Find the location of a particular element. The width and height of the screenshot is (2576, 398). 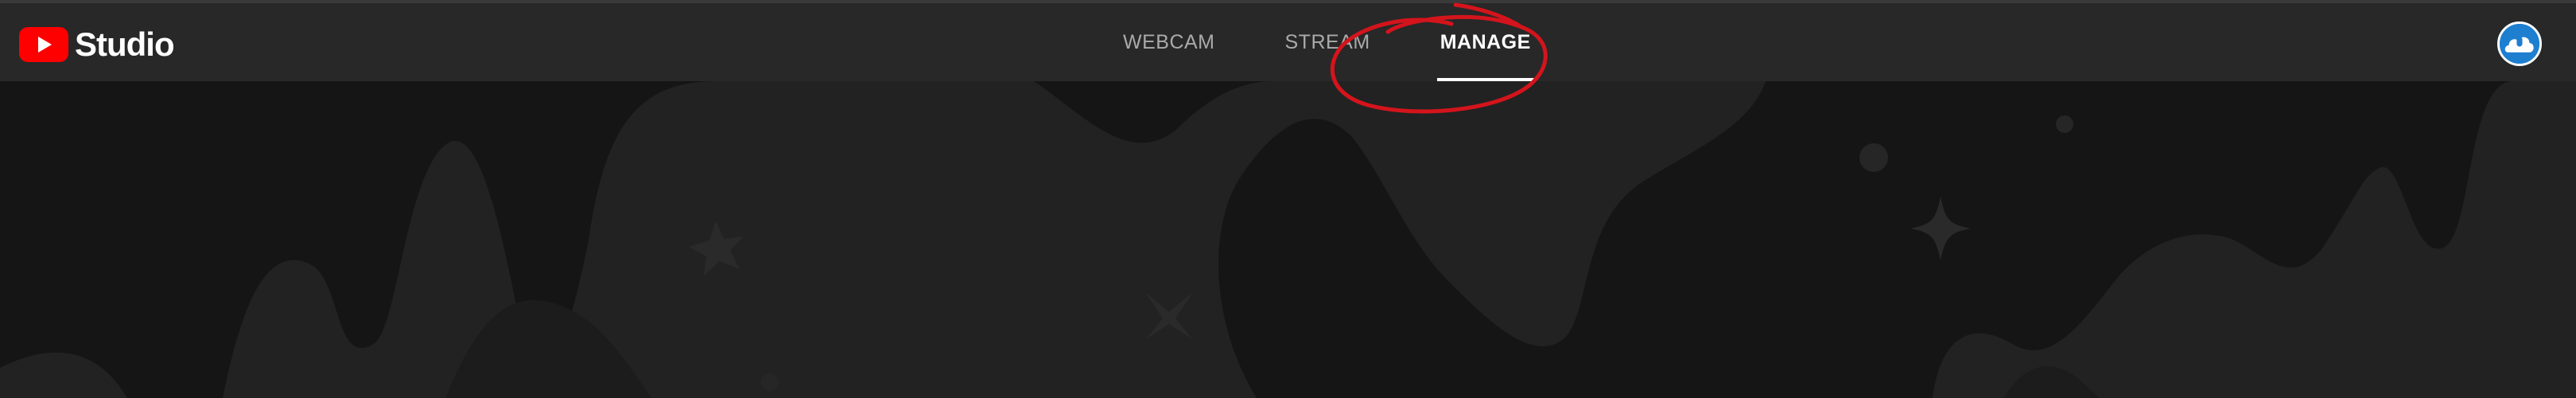

tab-bar: WEBCAM STREAM MANAGE is located at coordinates (1327, 42).